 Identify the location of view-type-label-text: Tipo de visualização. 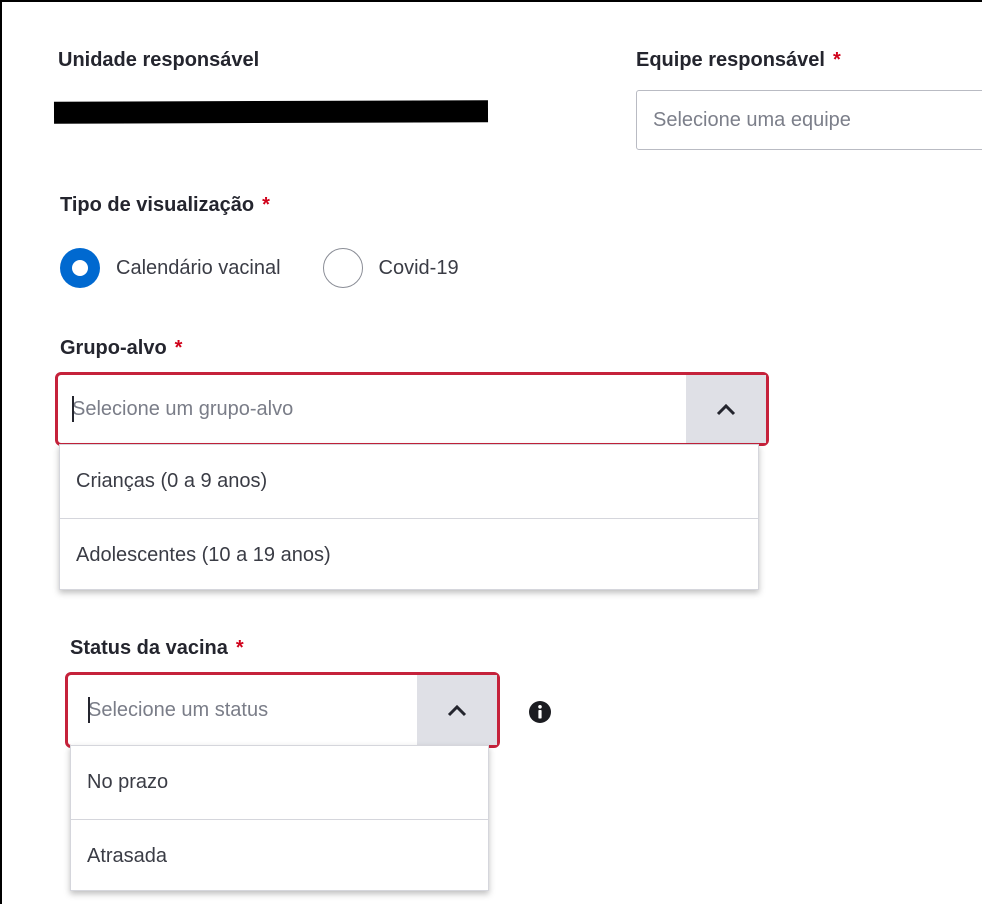
(157, 205).